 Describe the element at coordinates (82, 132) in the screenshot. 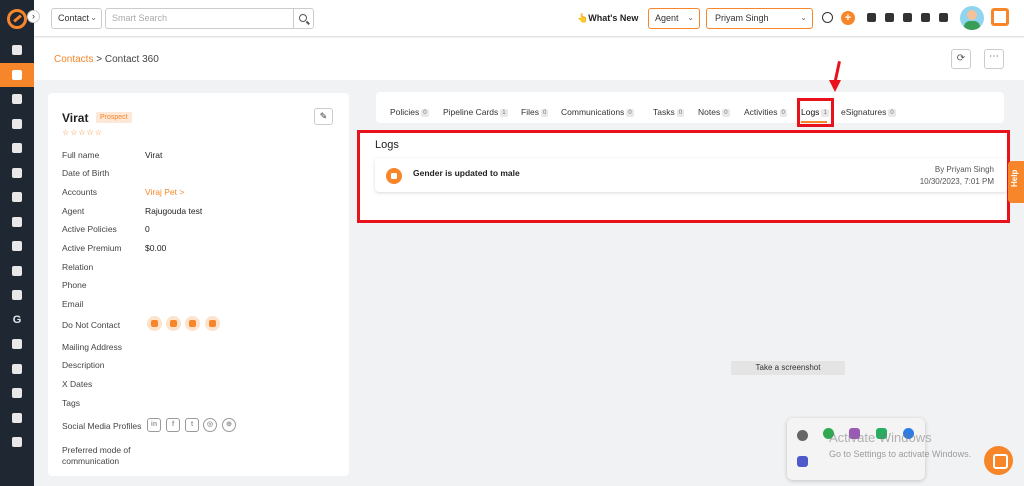

I see `rating-stars: ☆☆☆☆☆` at that location.